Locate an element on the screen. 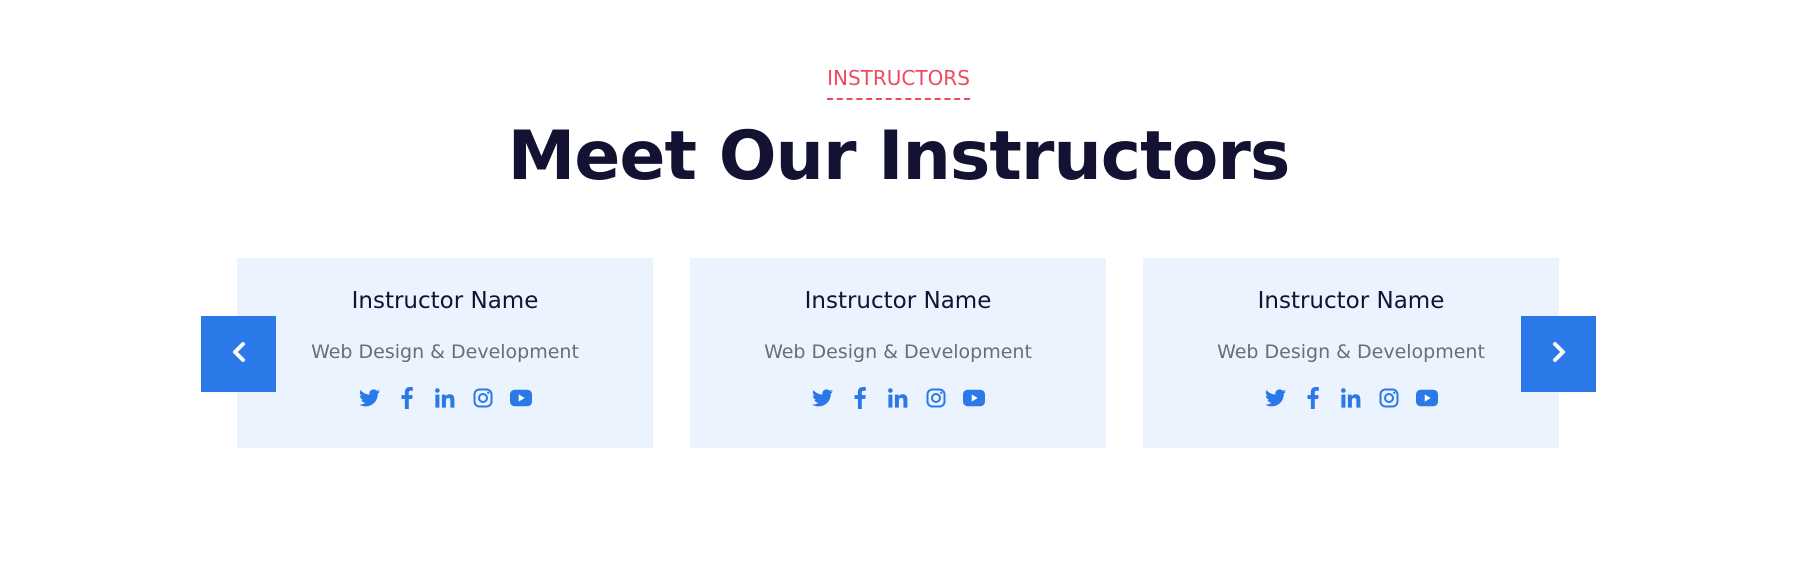 The image size is (1797, 575). section-eyebrow: INSTRUCTORS is located at coordinates (898, 83).